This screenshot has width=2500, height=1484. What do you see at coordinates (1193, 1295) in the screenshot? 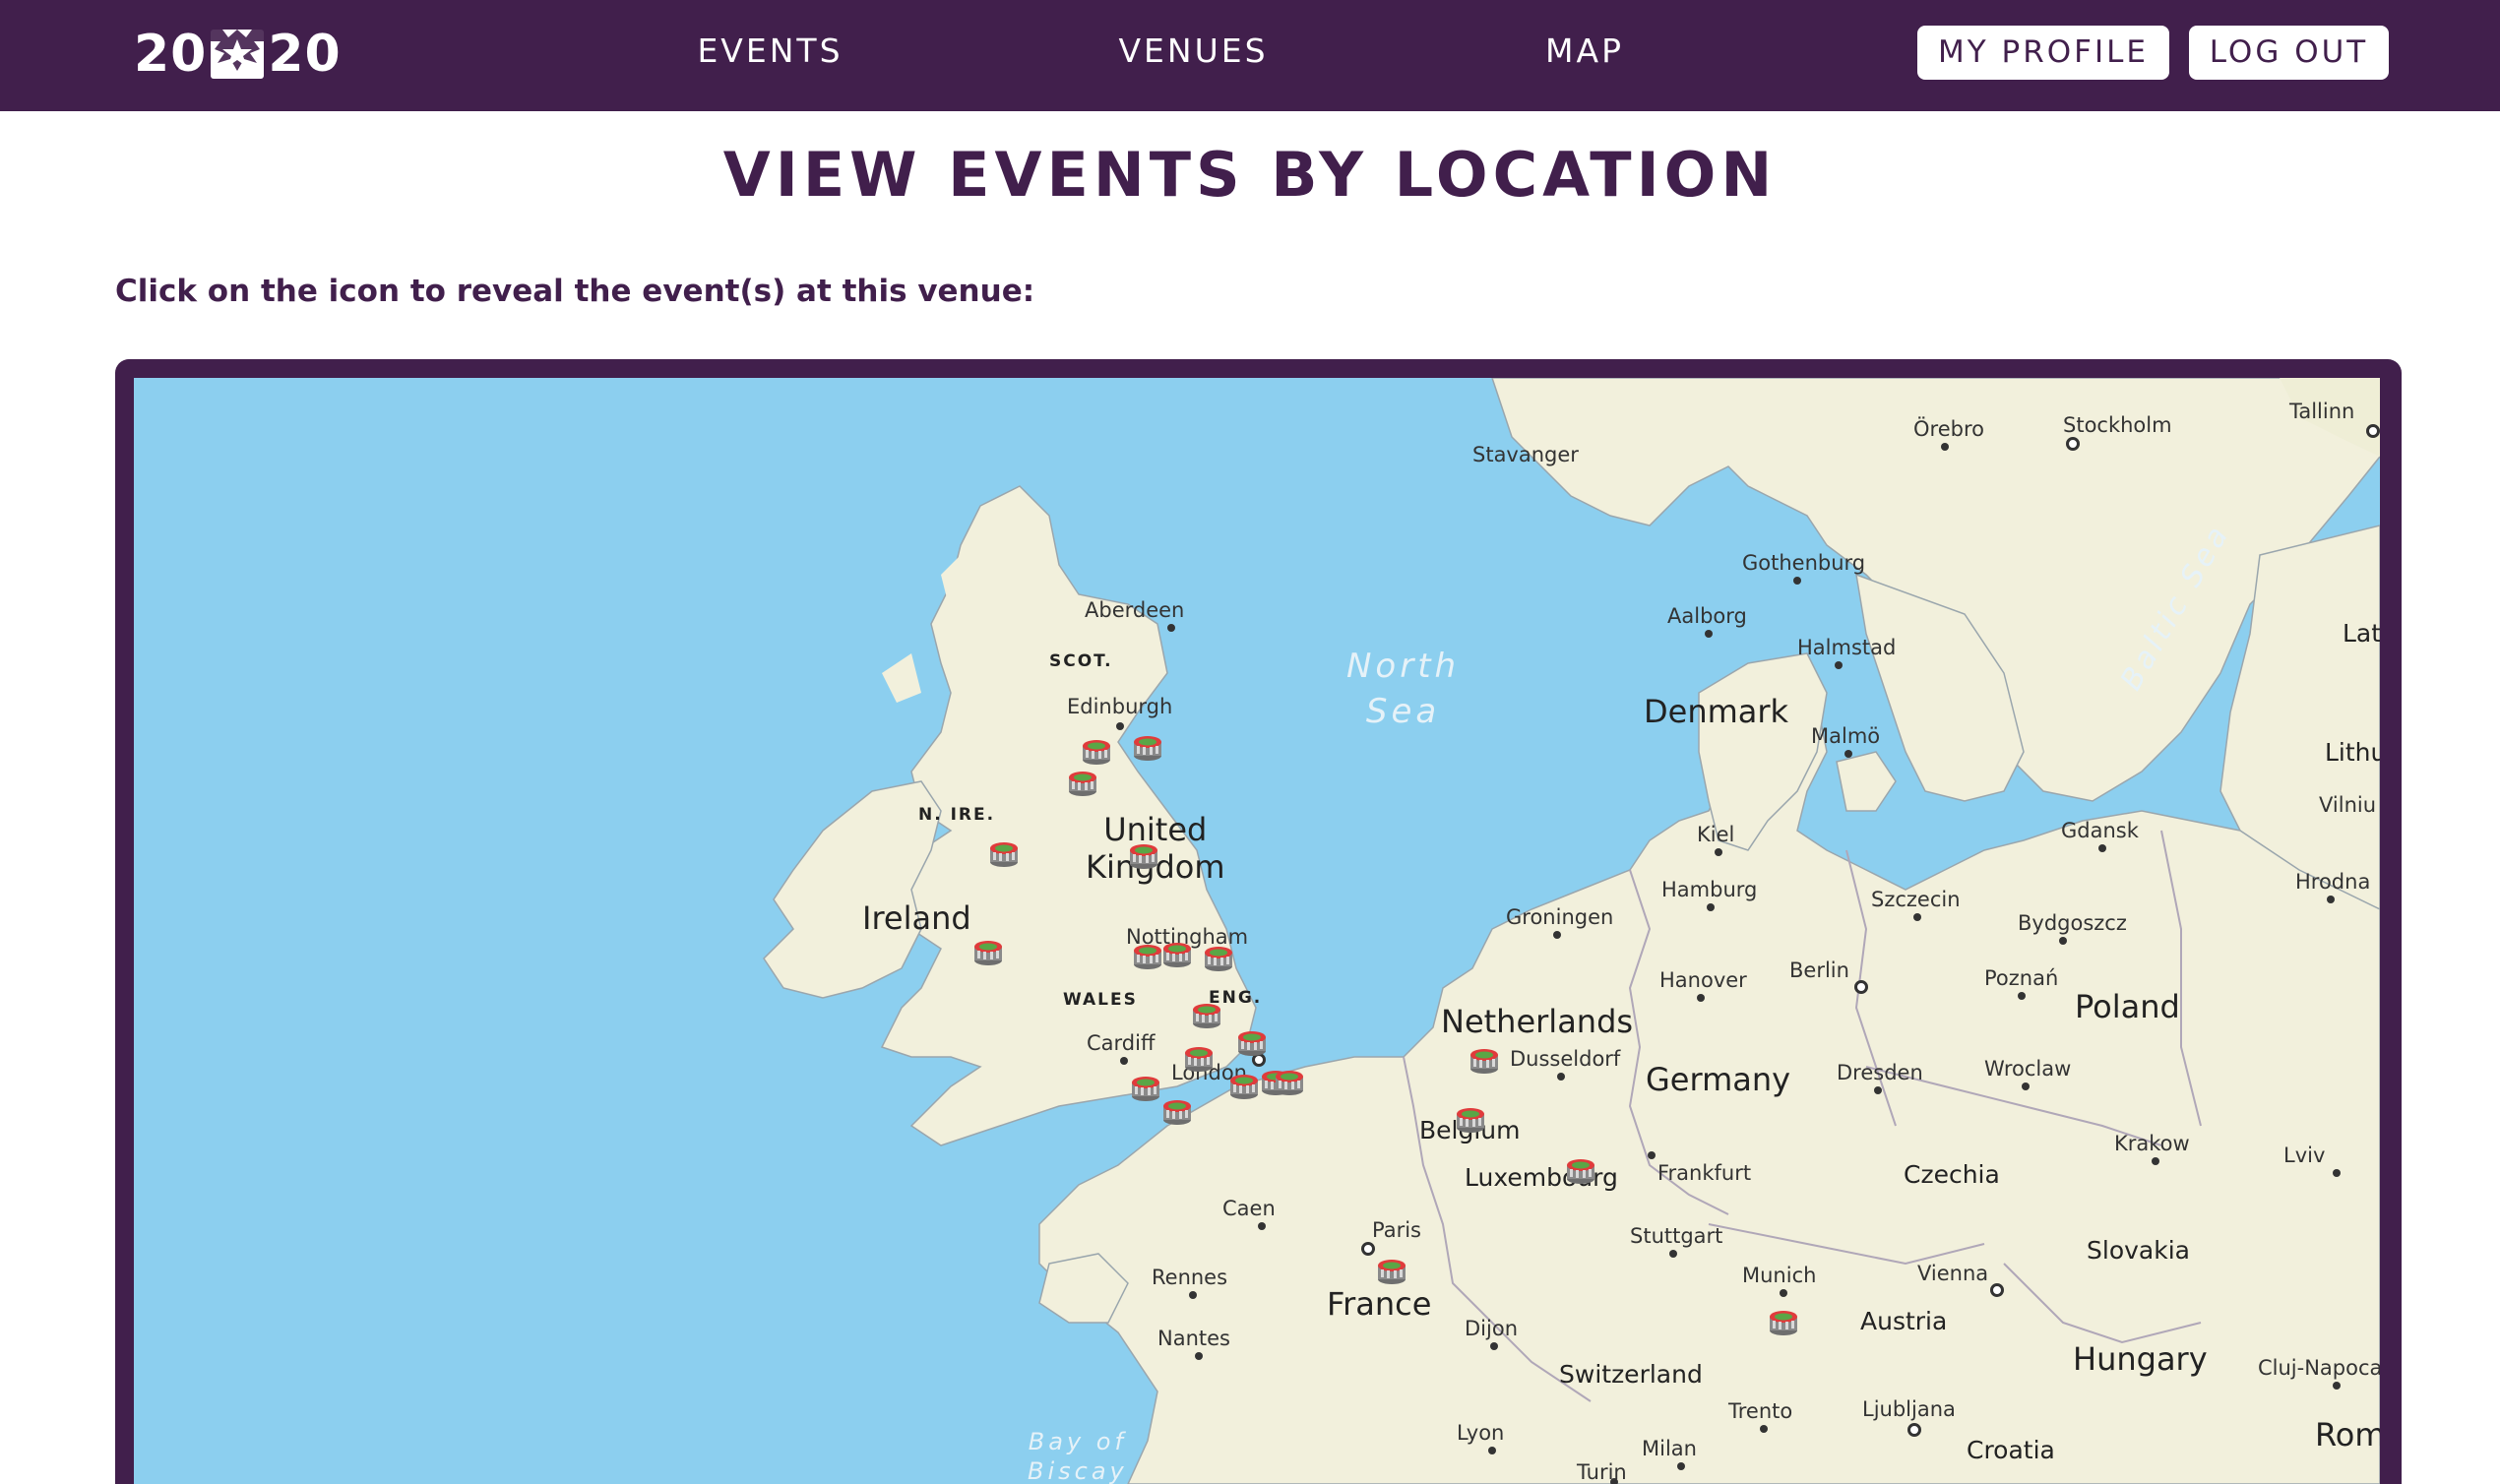
I see `city-dot-rennes` at bounding box center [1193, 1295].